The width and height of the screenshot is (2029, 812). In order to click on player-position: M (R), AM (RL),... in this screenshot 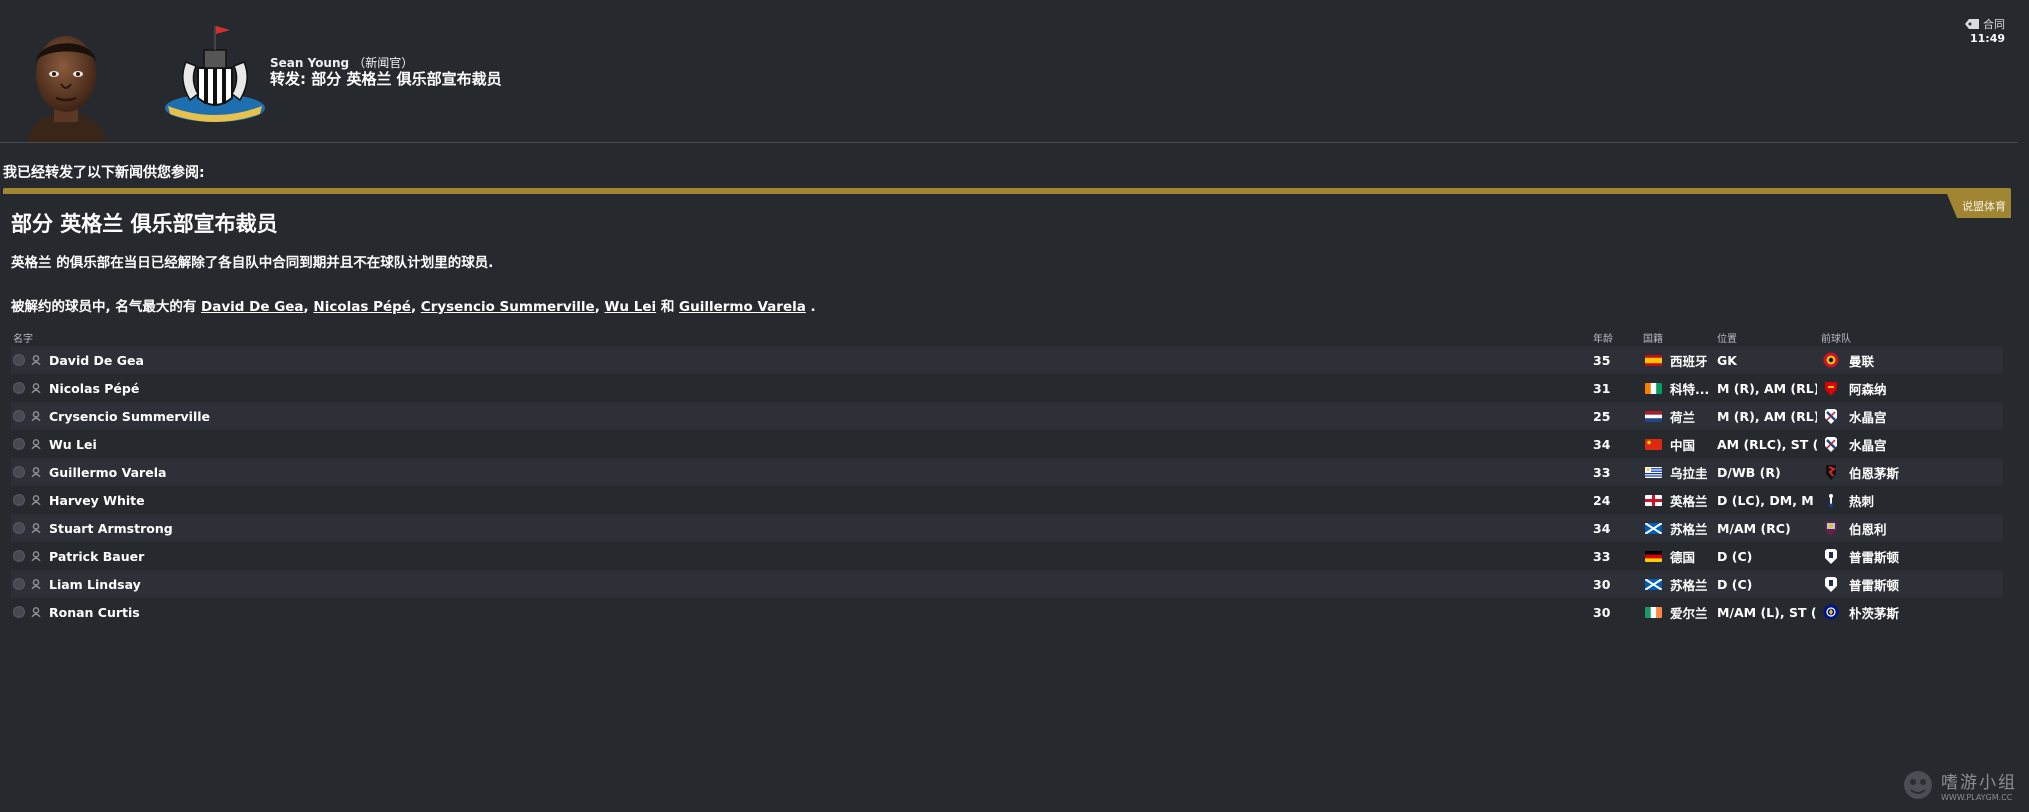, I will do `click(1767, 388)`.